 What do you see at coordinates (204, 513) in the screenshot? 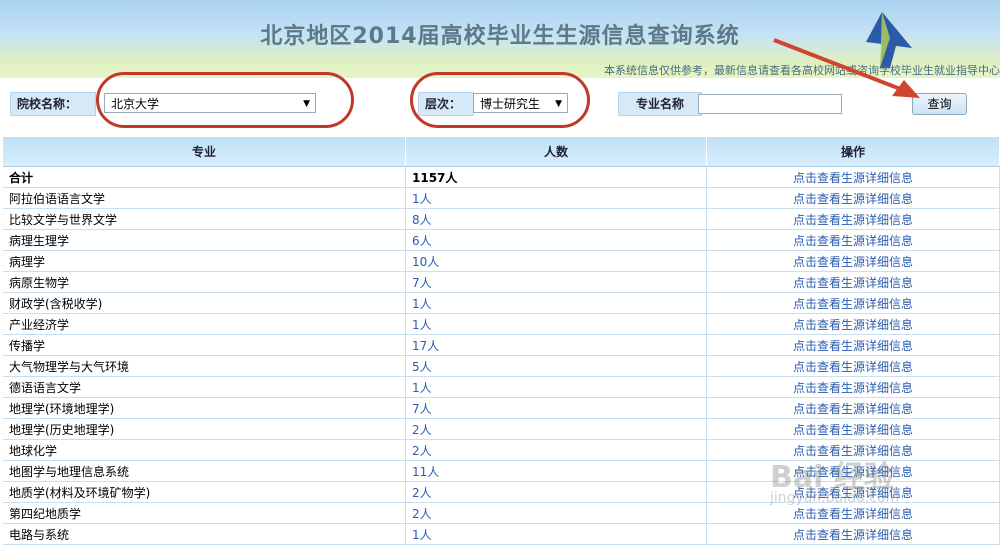
I see `cell-major: 第四纪地质学` at bounding box center [204, 513].